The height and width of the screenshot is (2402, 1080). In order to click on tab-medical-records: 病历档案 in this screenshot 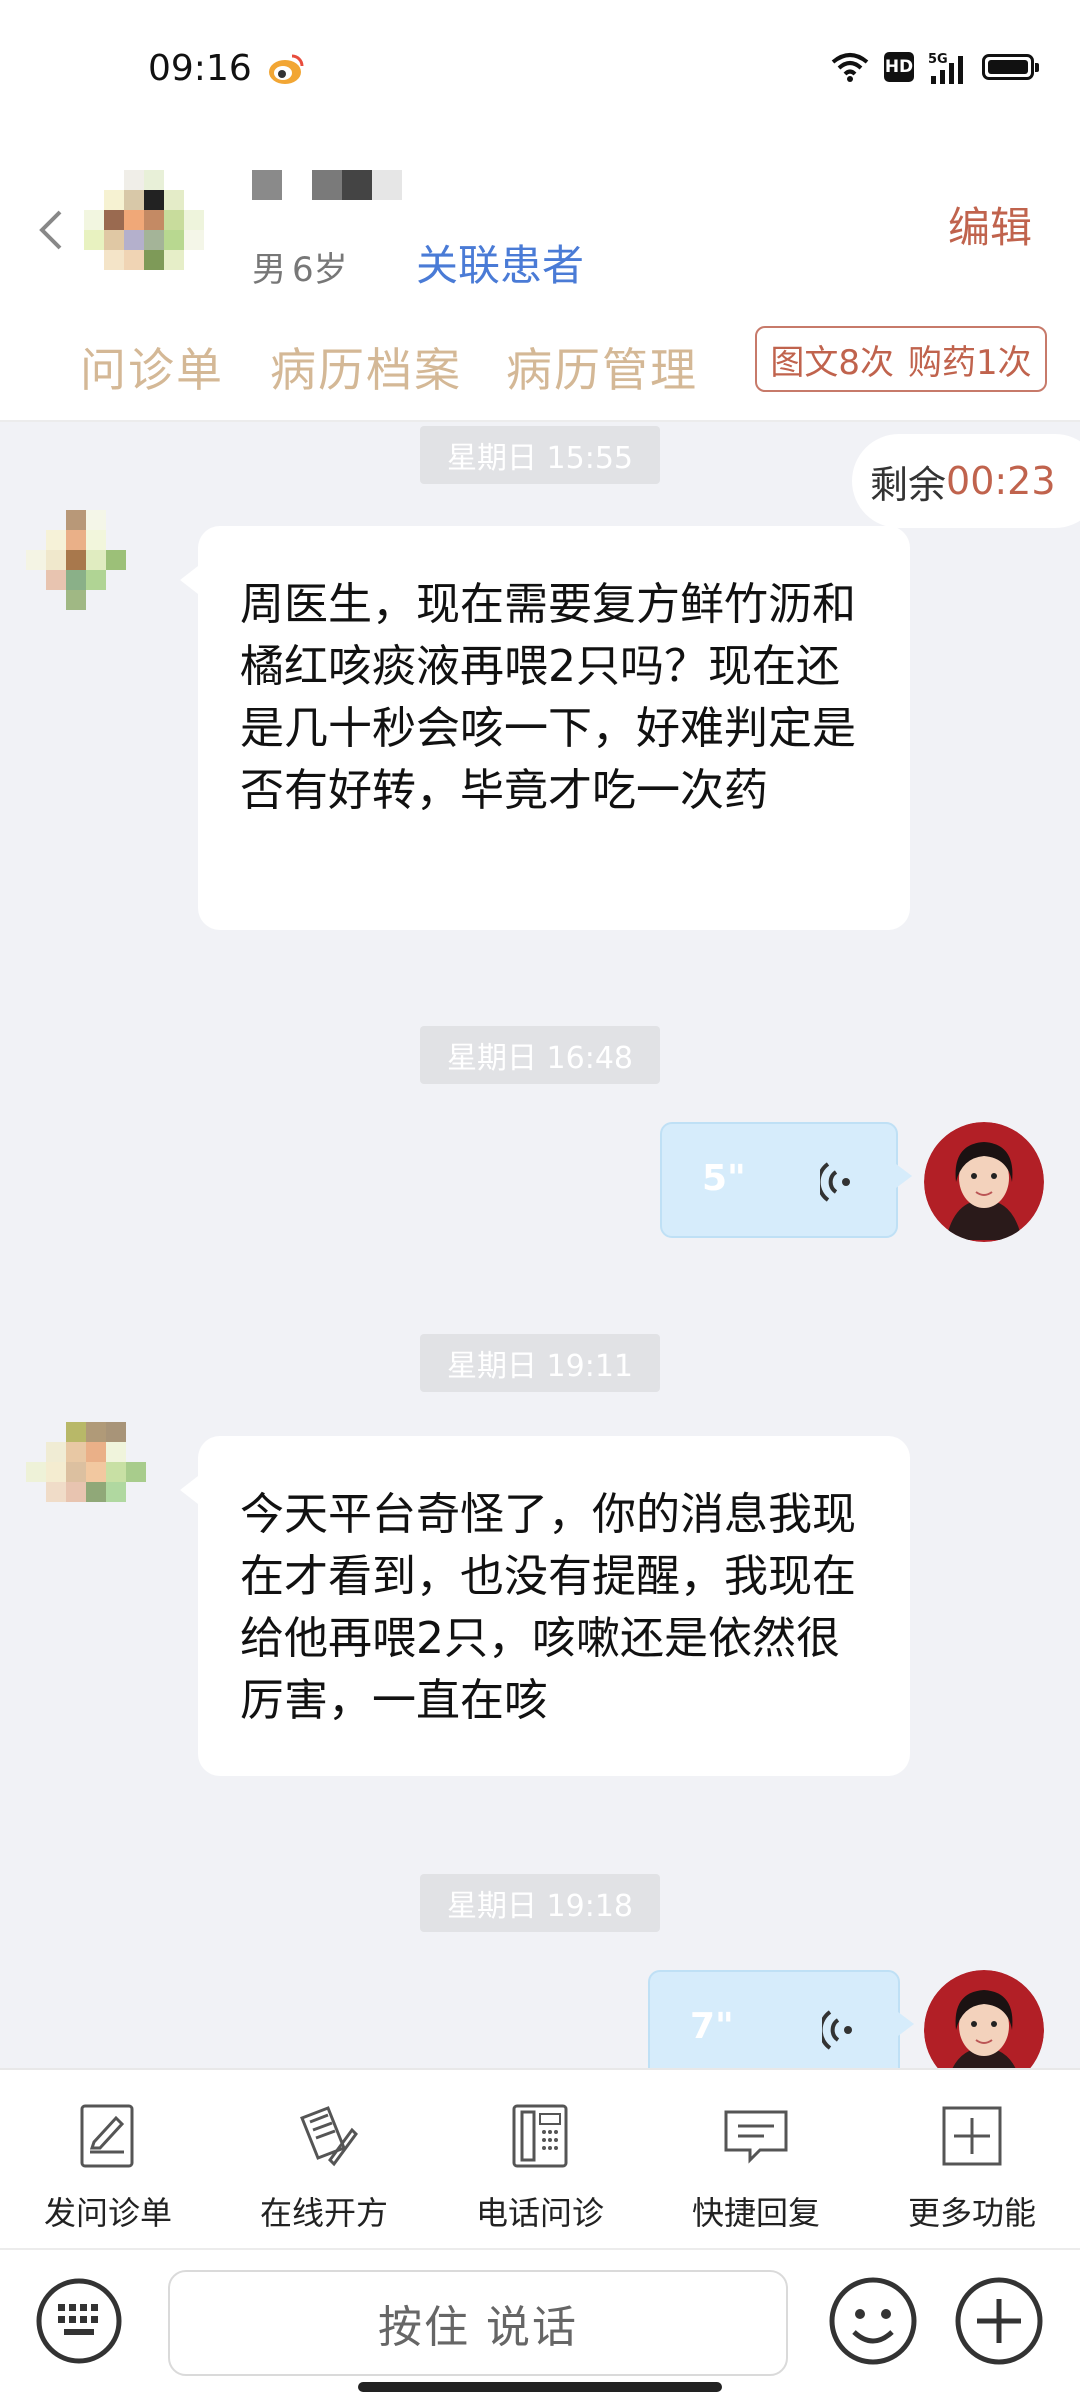, I will do `click(366, 367)`.